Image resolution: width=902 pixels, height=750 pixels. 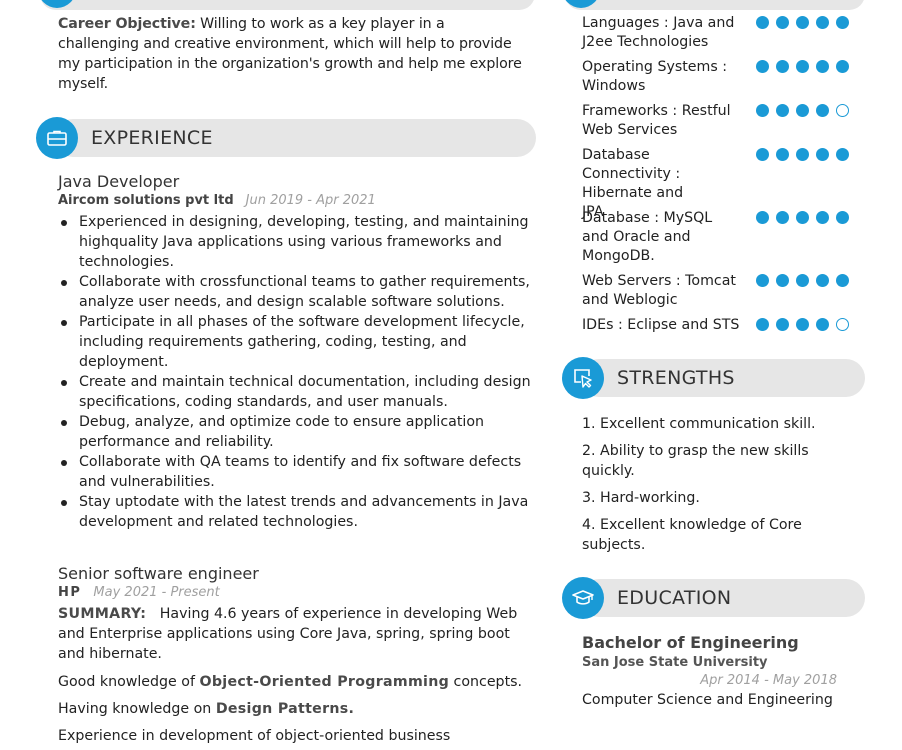 I want to click on previous-section-bar, so click(x=287, y=5).